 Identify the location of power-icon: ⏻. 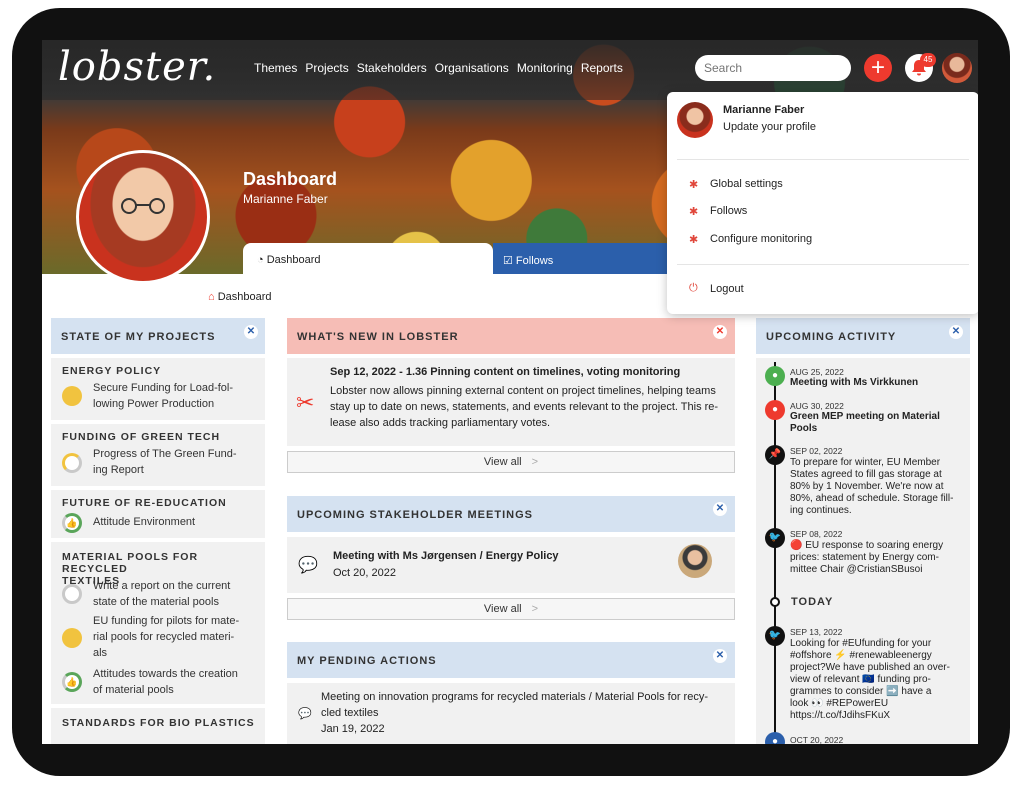
(693, 288).